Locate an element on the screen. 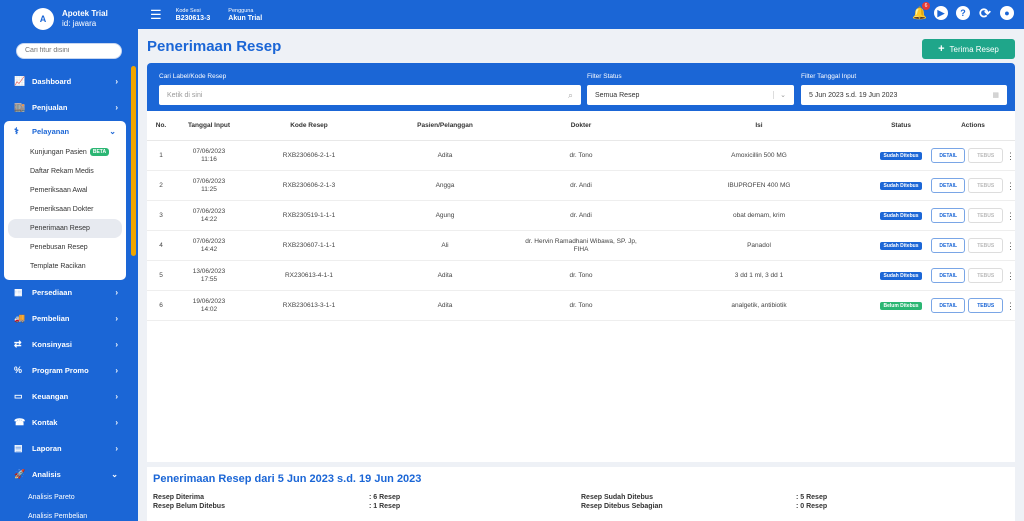  submenu-analisis-pareto: Analisis Pareto is located at coordinates (69, 497).